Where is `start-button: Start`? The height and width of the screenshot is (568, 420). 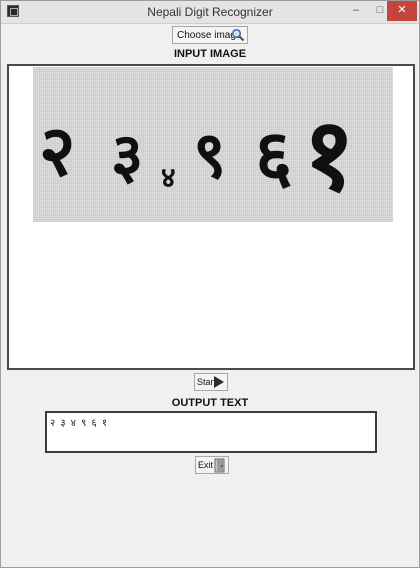 start-button: Start is located at coordinates (211, 382).